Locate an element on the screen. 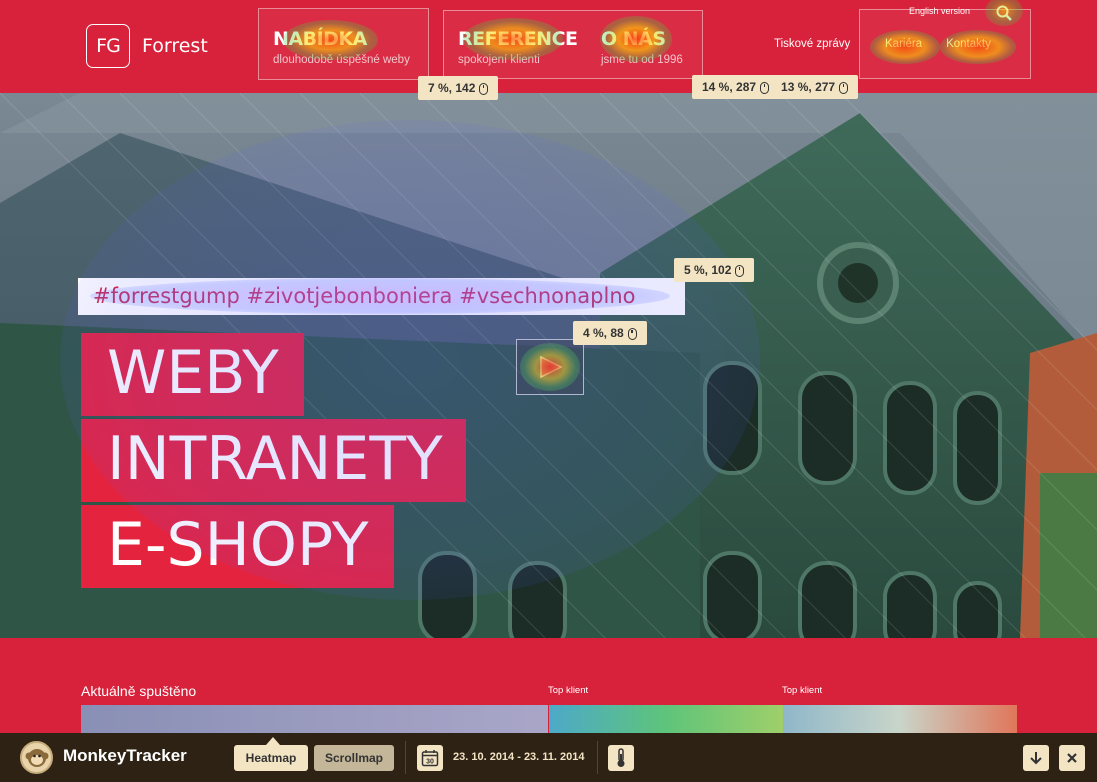 This screenshot has height=782, width=1097. career-link: Kariéra is located at coordinates (903, 44).